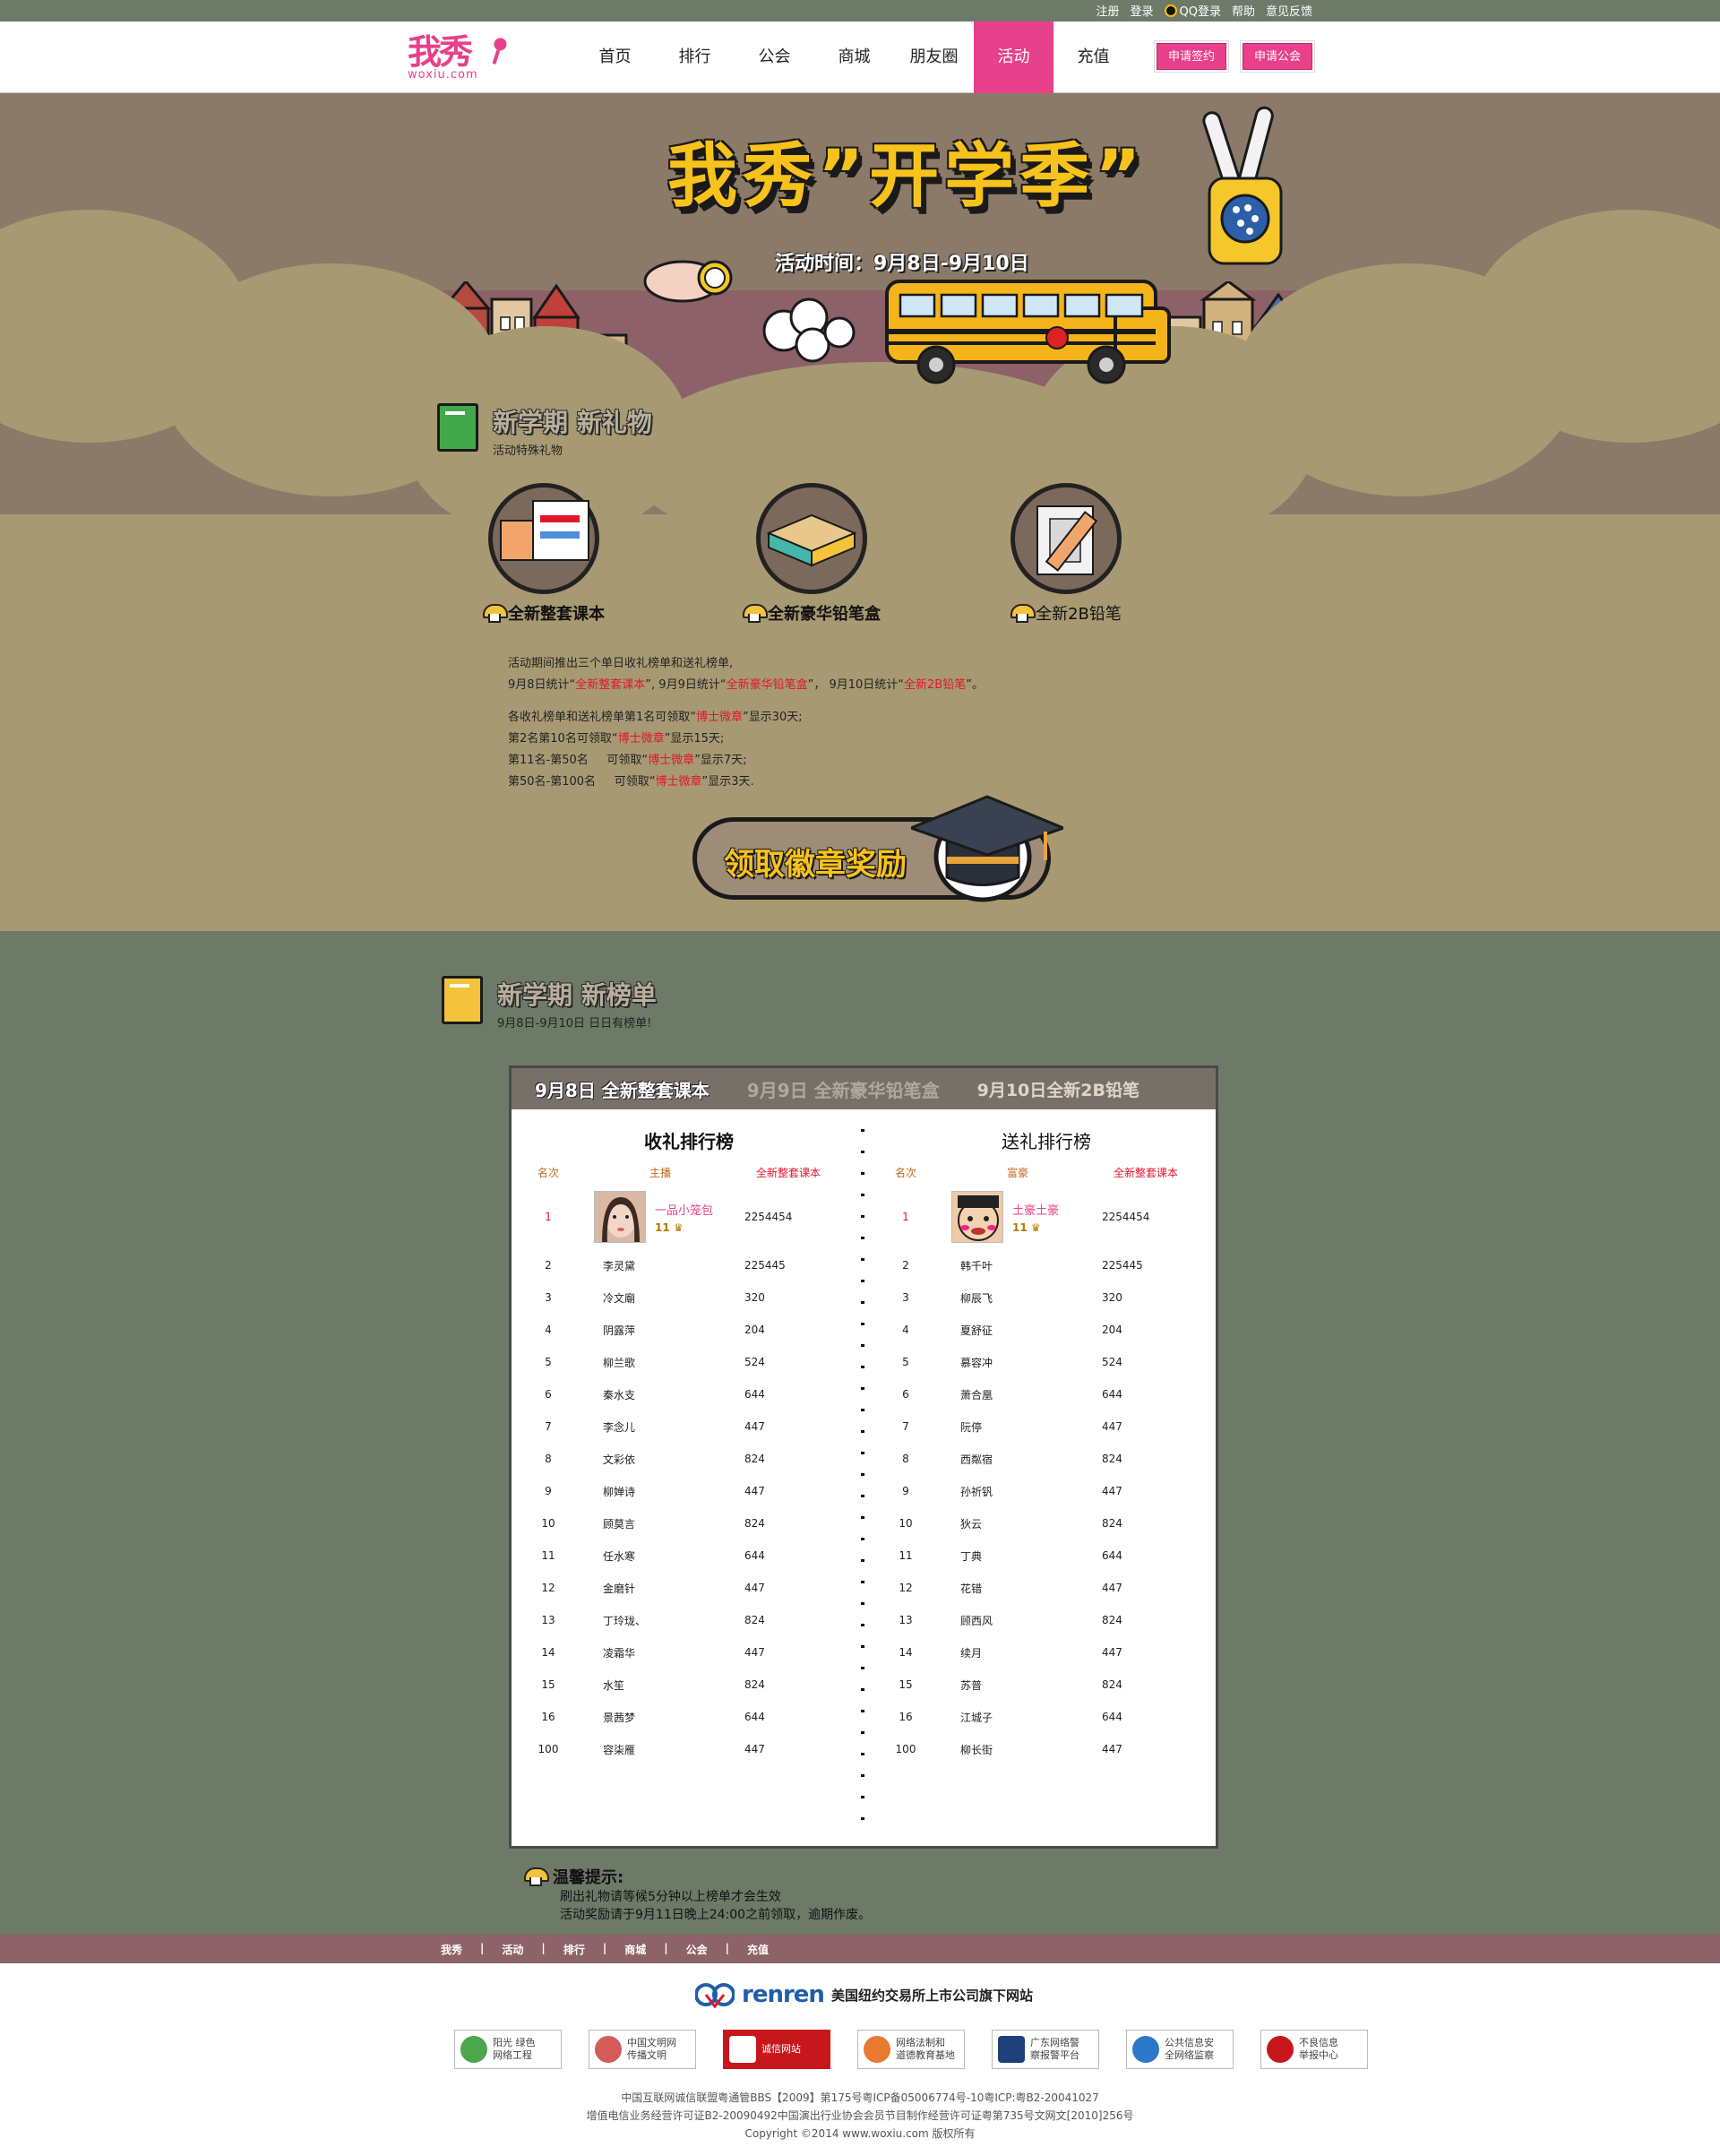  What do you see at coordinates (1007, 1718) in the screenshot?
I see `user-name: 江城子` at bounding box center [1007, 1718].